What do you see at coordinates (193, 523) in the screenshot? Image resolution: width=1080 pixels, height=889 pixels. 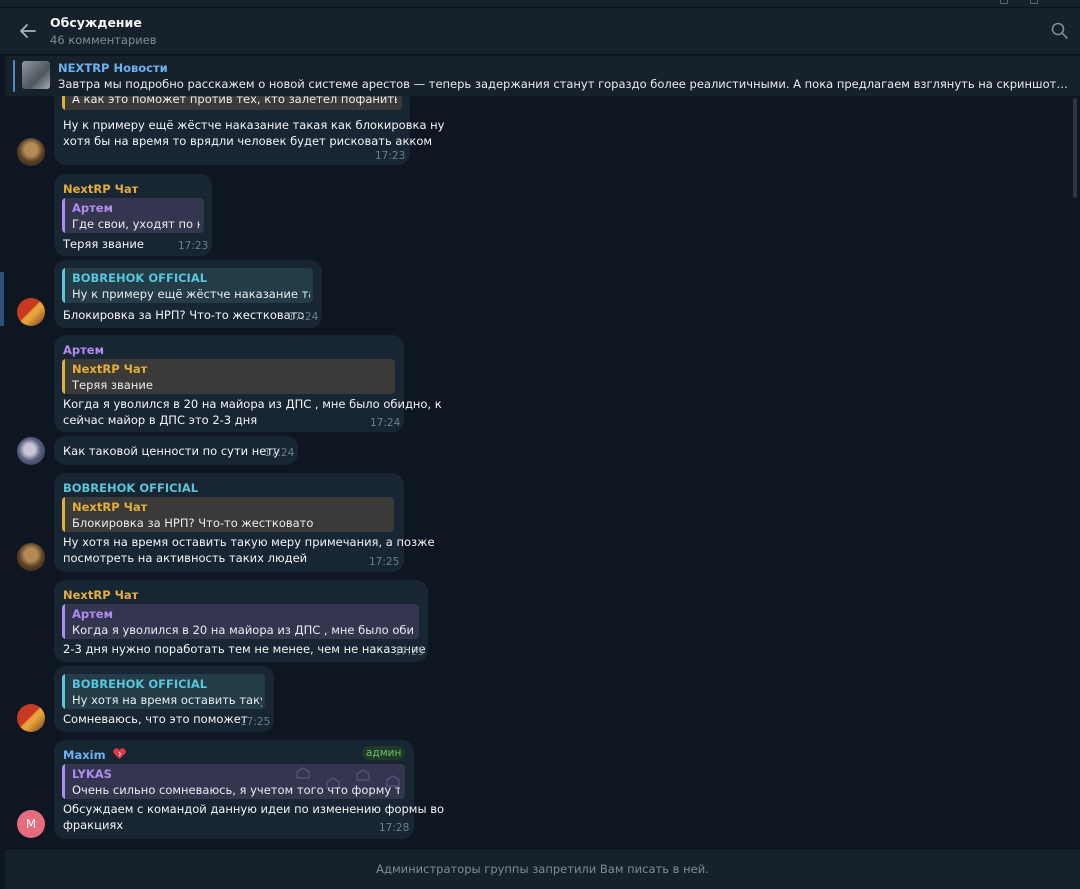 I see `reply-text: Блокировка за НРП? Что-то жестковато` at bounding box center [193, 523].